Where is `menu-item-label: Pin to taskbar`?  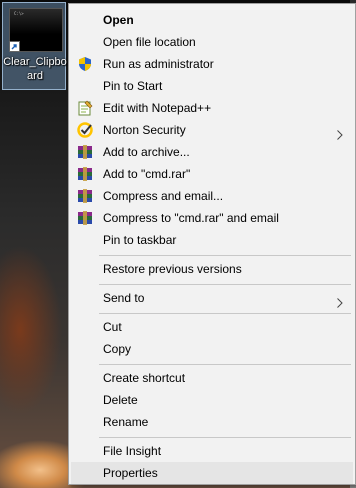
menu-item-label: Pin to taskbar is located at coordinates (140, 240).